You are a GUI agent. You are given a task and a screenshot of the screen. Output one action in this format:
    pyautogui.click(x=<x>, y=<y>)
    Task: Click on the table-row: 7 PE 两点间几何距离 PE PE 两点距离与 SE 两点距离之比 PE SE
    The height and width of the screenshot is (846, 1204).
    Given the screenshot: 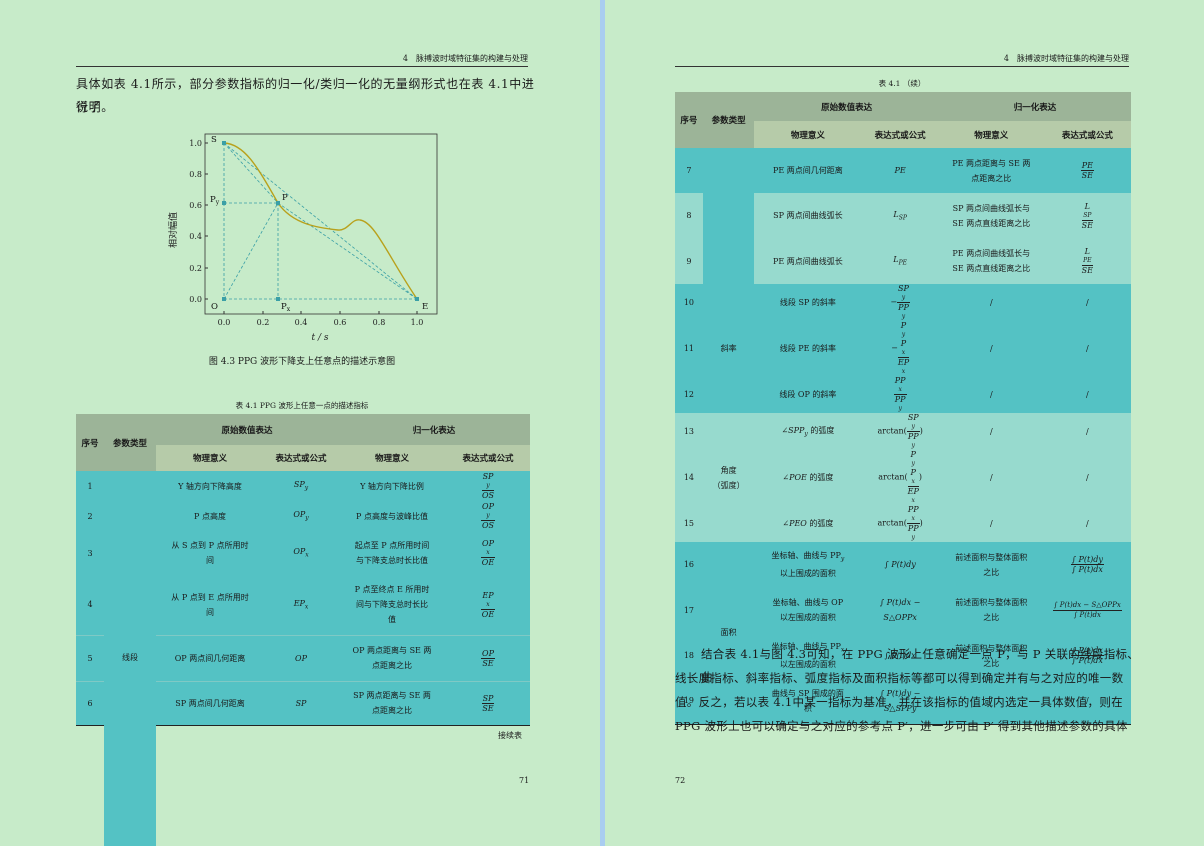 What is the action you would take?
    pyautogui.click(x=903, y=216)
    